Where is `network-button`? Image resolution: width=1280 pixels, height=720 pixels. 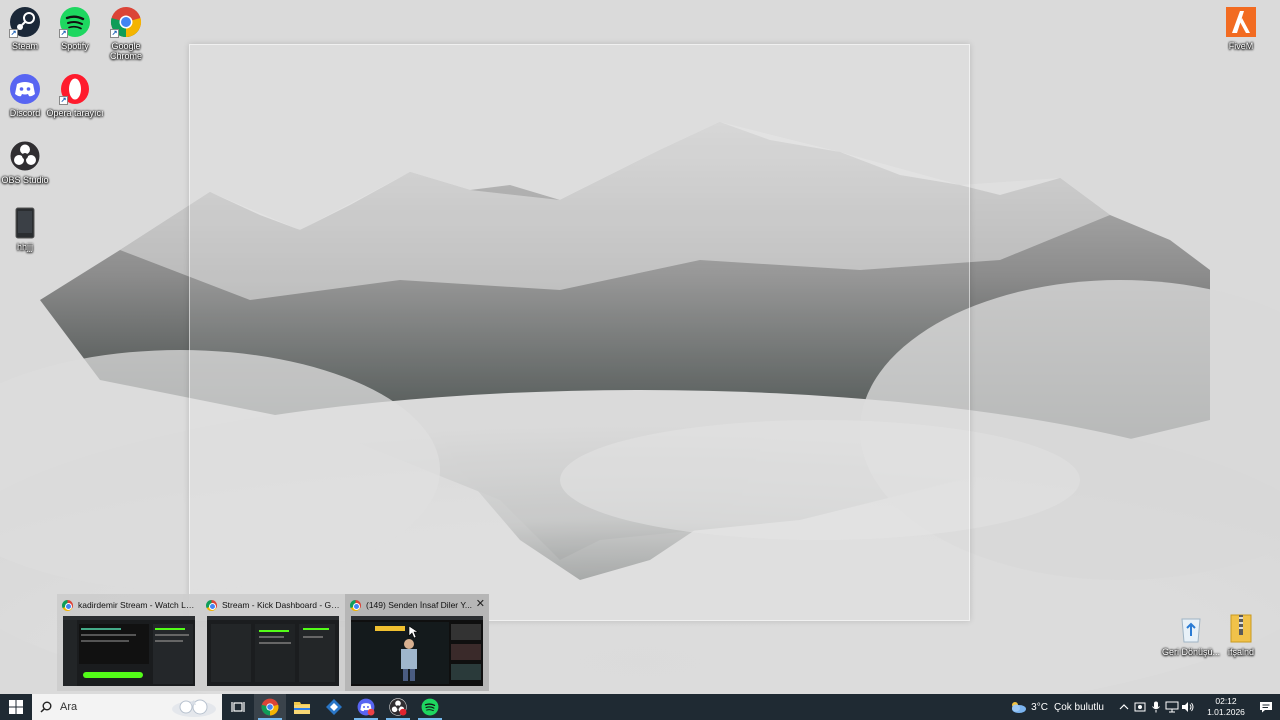
network-button is located at coordinates (1172, 707).